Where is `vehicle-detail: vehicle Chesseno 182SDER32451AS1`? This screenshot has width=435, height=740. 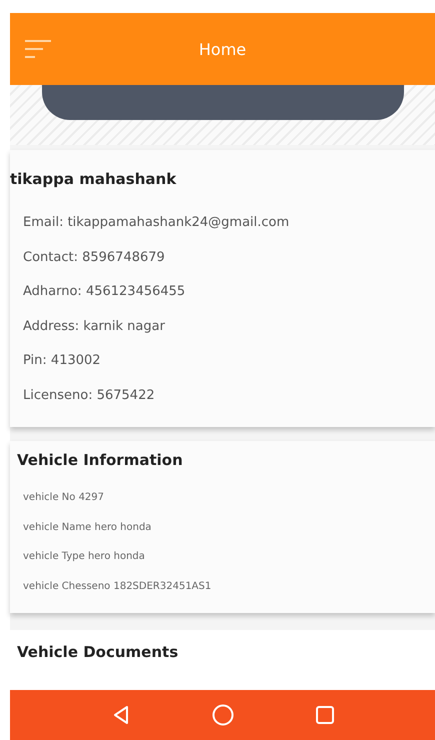 vehicle-detail: vehicle Chesseno 182SDER32451AS1 is located at coordinates (117, 587).